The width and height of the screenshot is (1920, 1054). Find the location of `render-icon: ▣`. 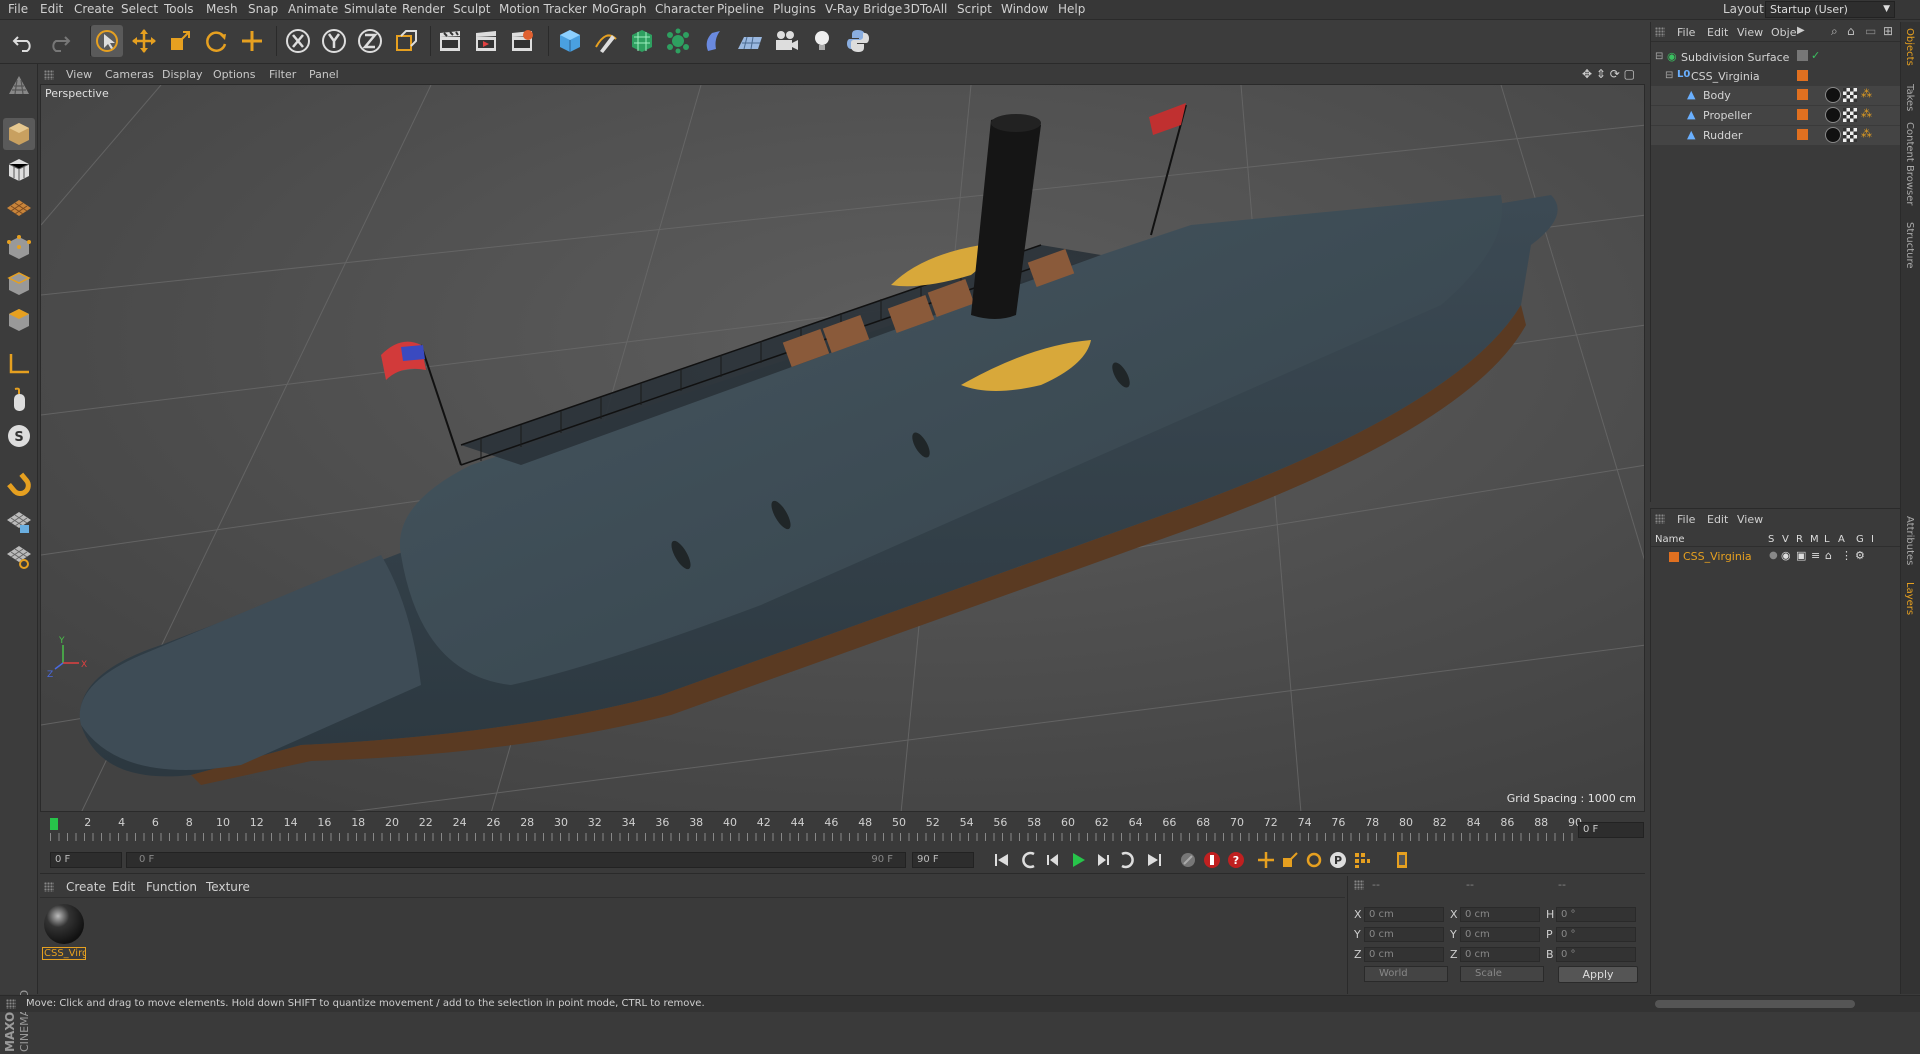

render-icon: ▣ is located at coordinates (1801, 555).